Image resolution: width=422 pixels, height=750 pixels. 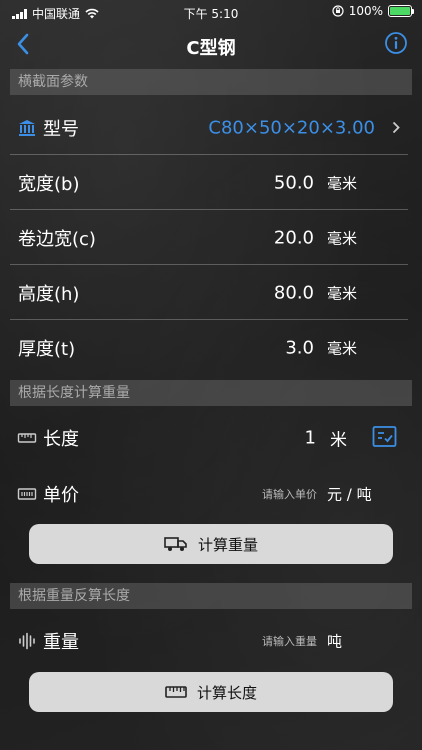 I want to click on param-unit-lip-width: 毫米, so click(x=342, y=238).